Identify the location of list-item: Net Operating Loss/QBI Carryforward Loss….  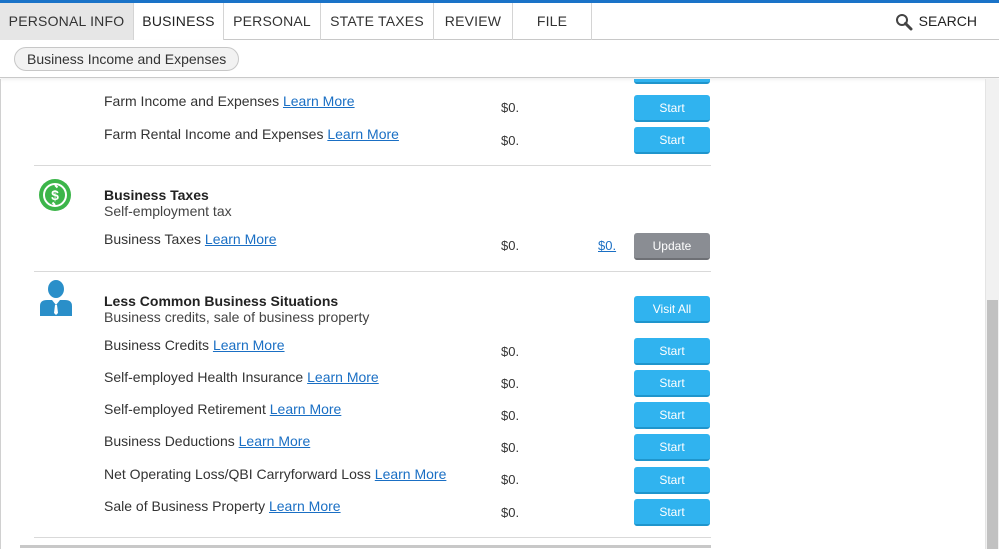
(275, 474).